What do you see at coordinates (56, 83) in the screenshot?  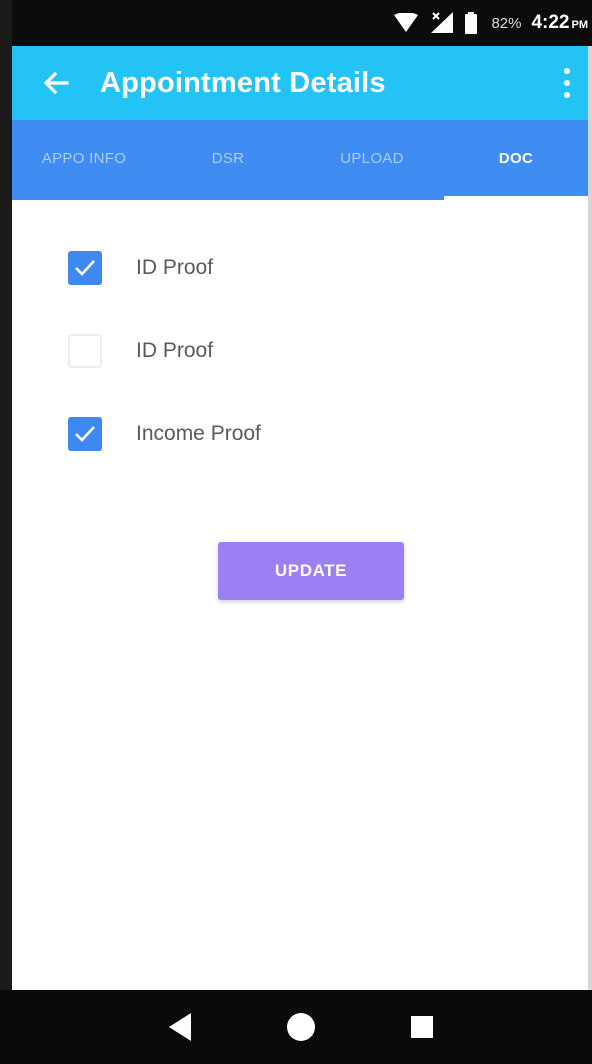 I see `back-arrow-icon` at bounding box center [56, 83].